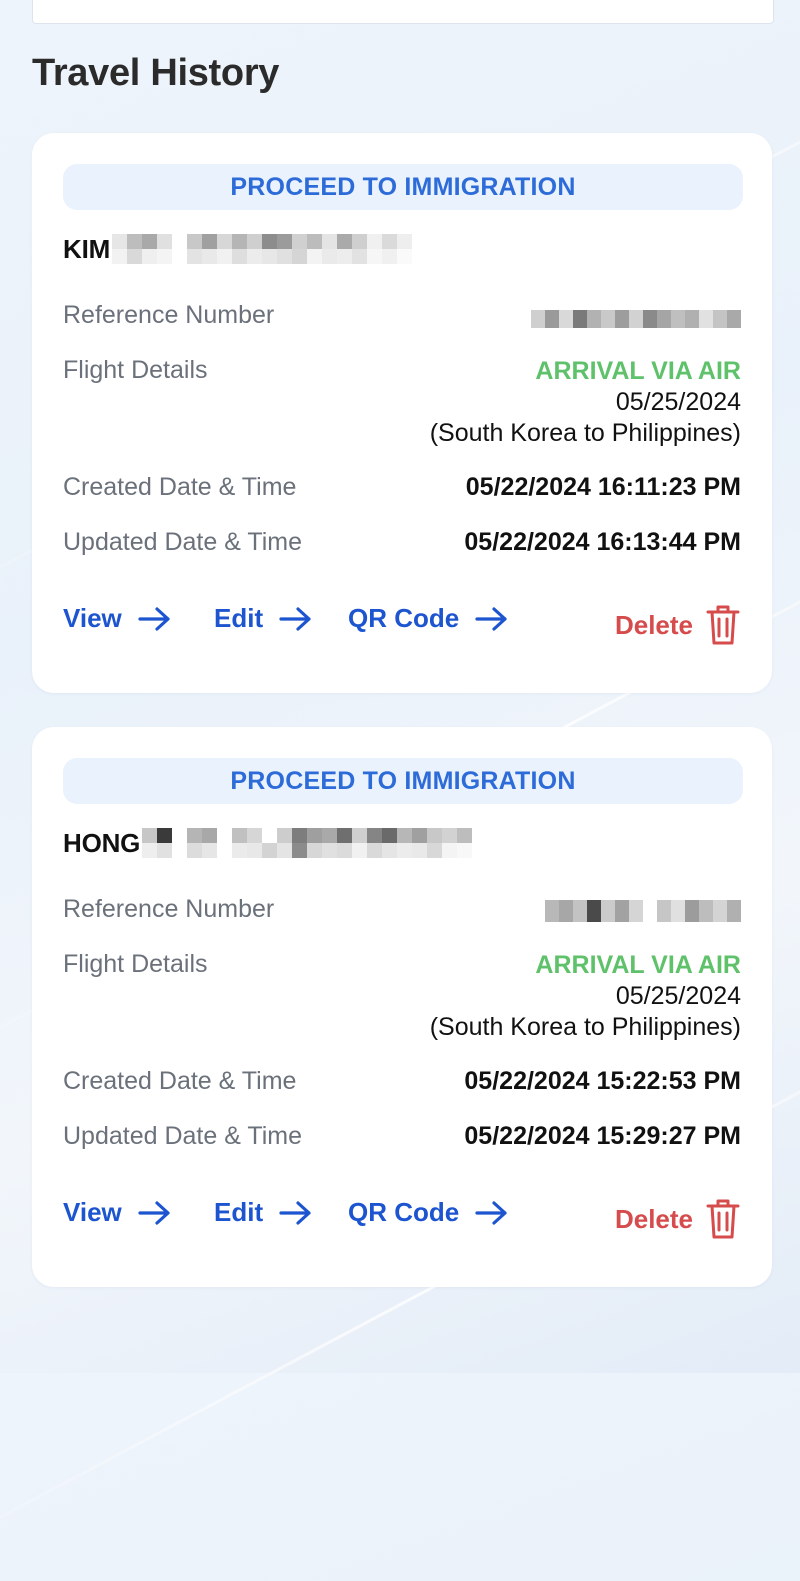 This screenshot has height=1581, width=800. I want to click on updated-value: 05/22/2024 16:13:44 PM, so click(602, 542).